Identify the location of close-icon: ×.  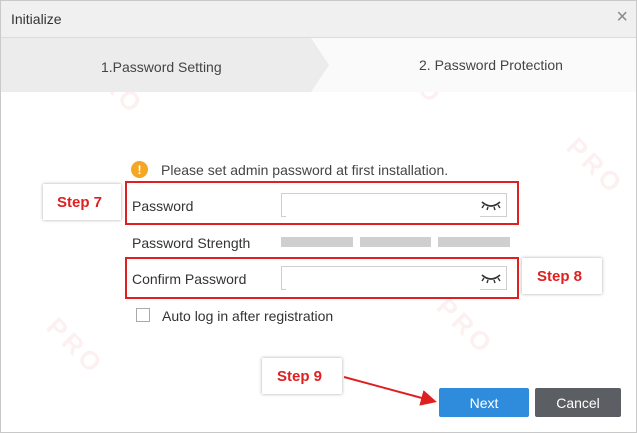
(622, 17).